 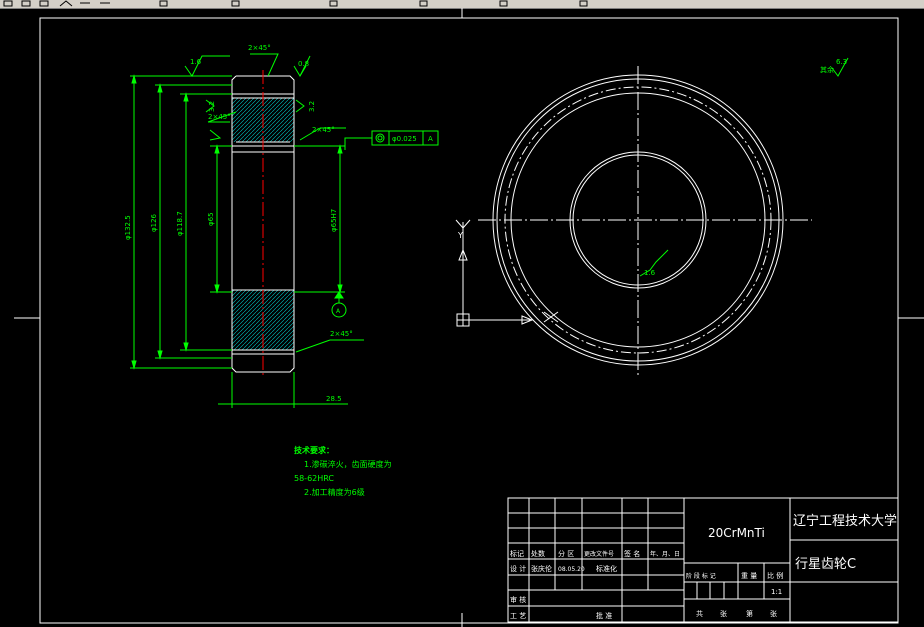 I want to click on chamfer-mid-label: 2×45°, so click(x=323, y=130).